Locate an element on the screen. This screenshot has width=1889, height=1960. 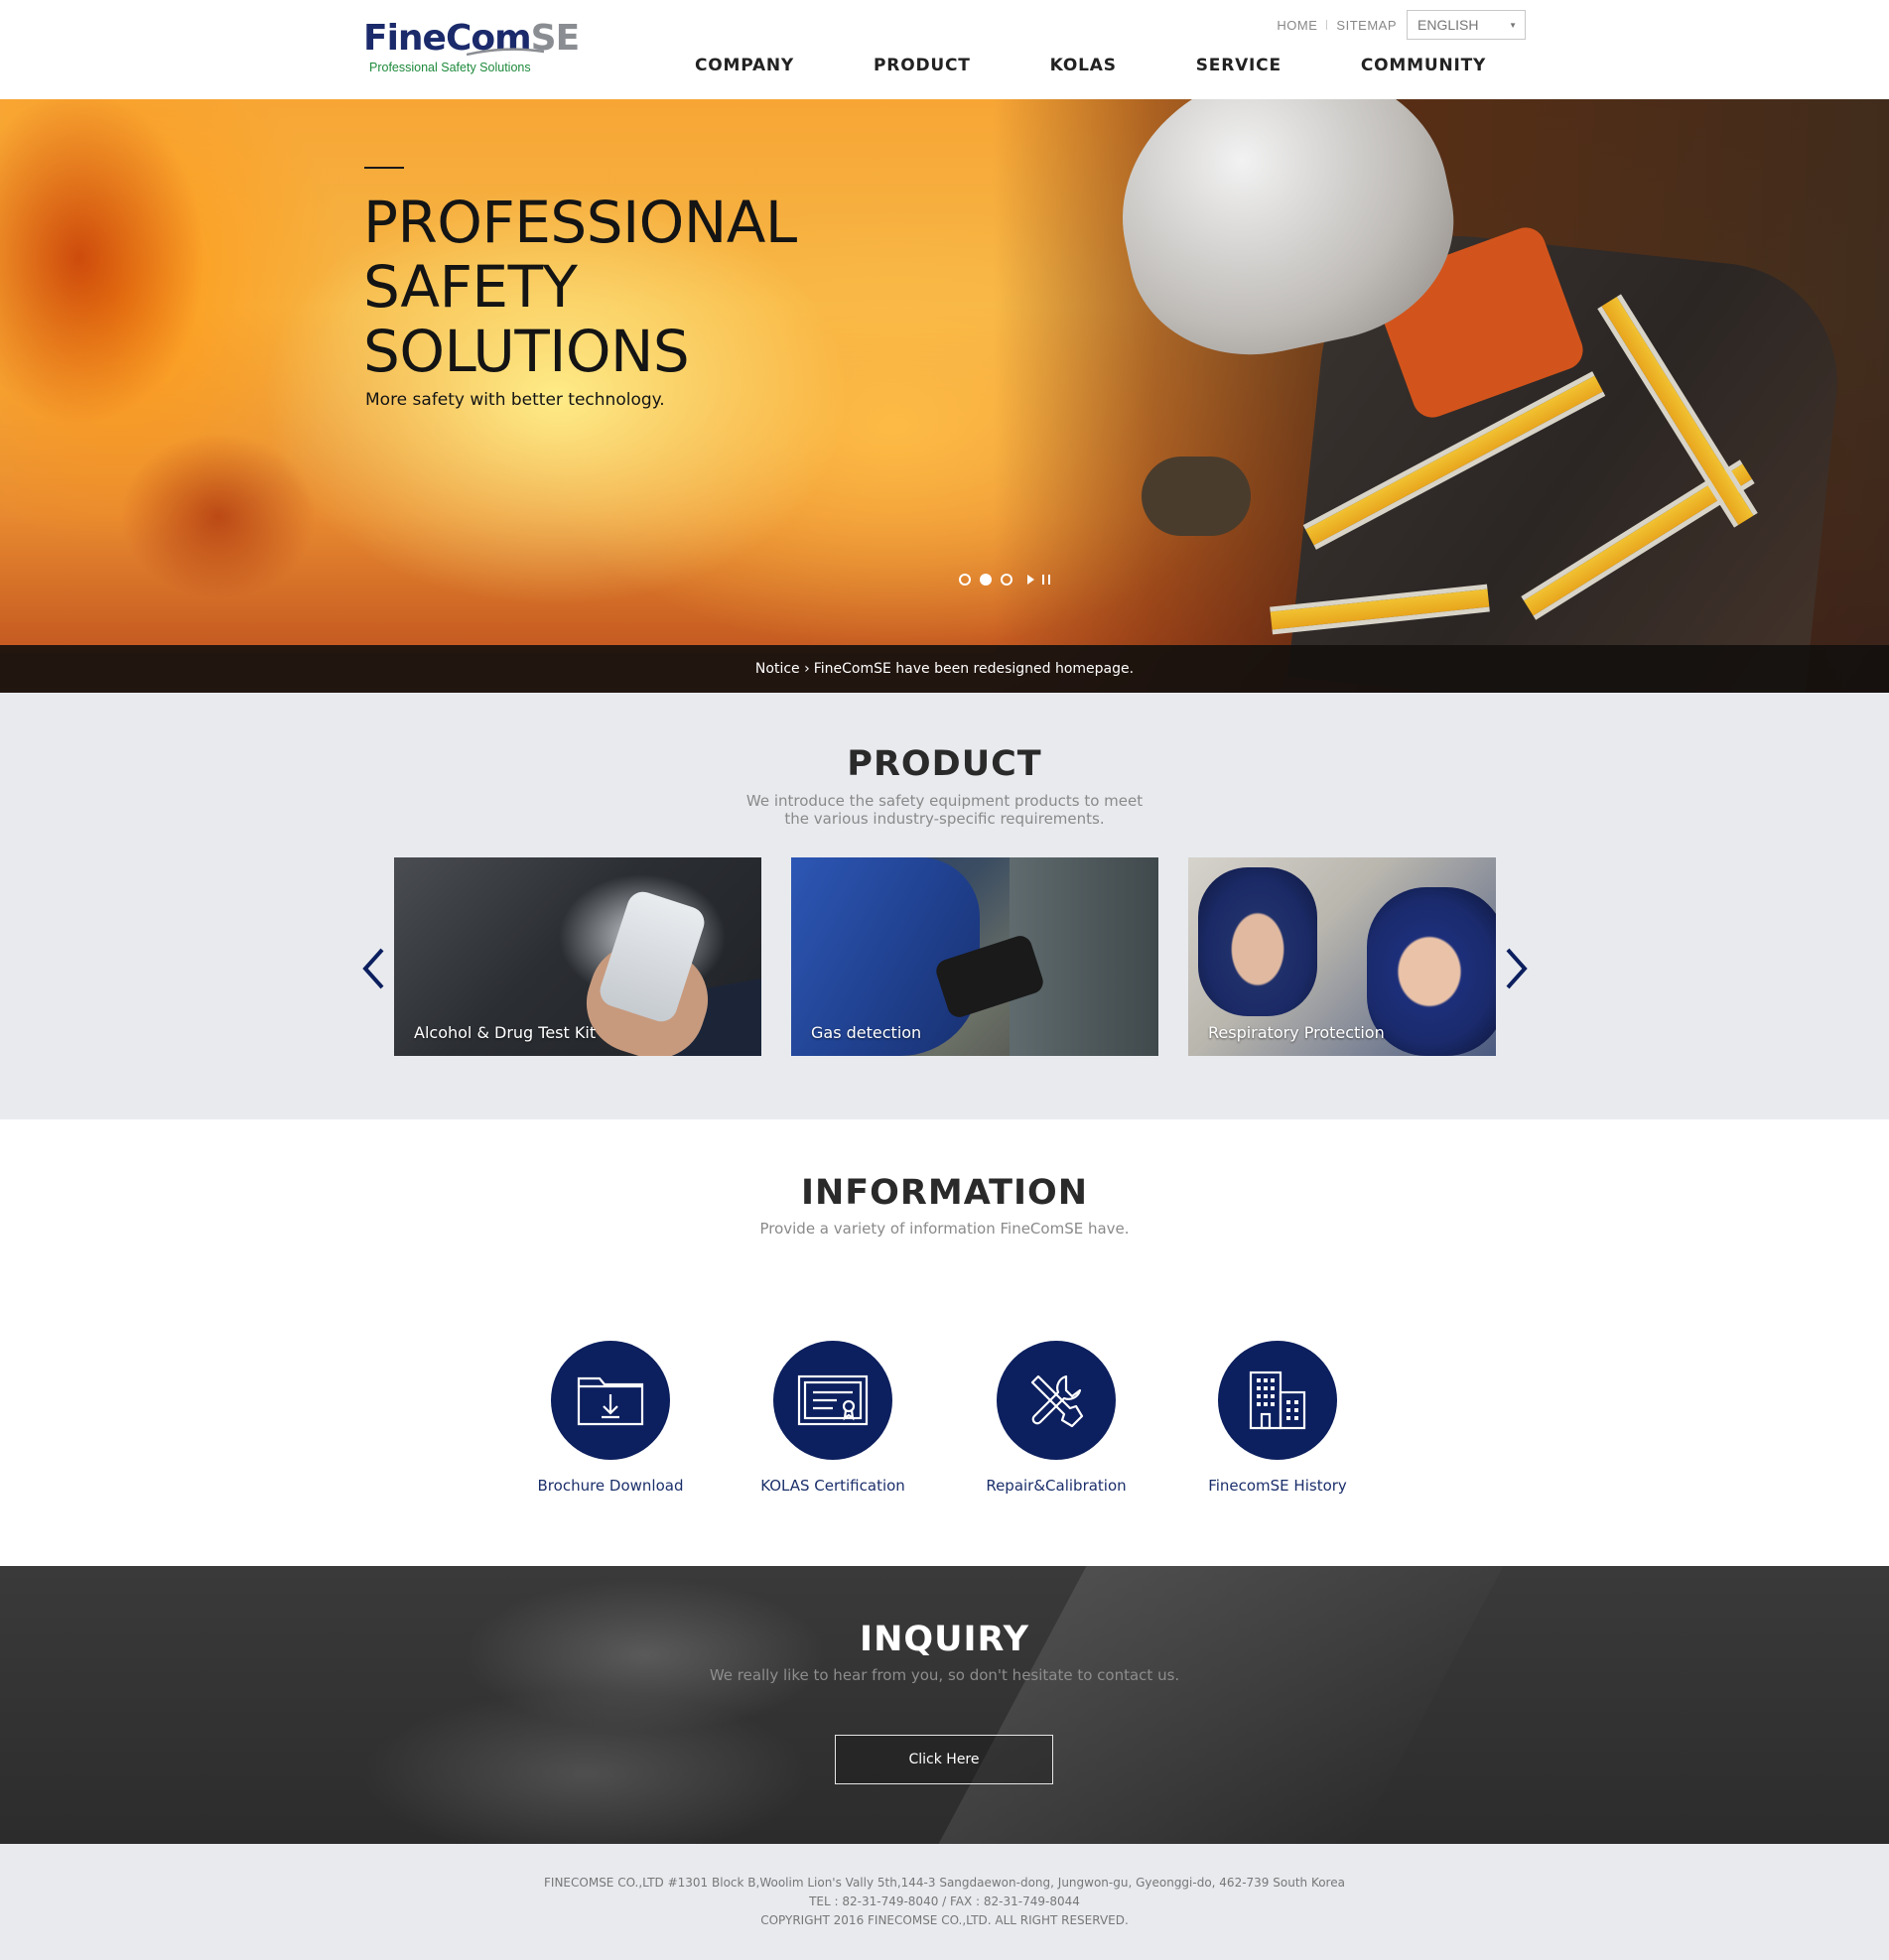
logo-swoosh-icon is located at coordinates (505, 52).